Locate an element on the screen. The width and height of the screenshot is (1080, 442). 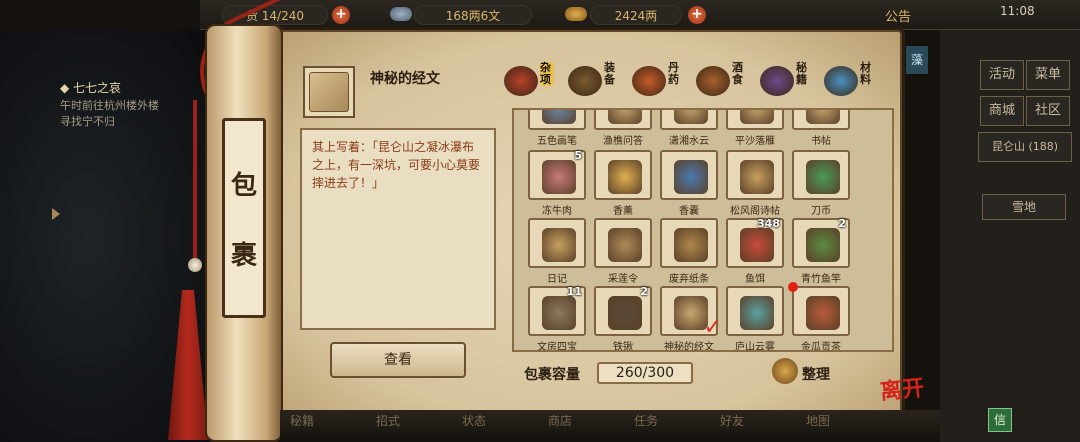
category-tab: 装备 is located at coordinates (594, 80).